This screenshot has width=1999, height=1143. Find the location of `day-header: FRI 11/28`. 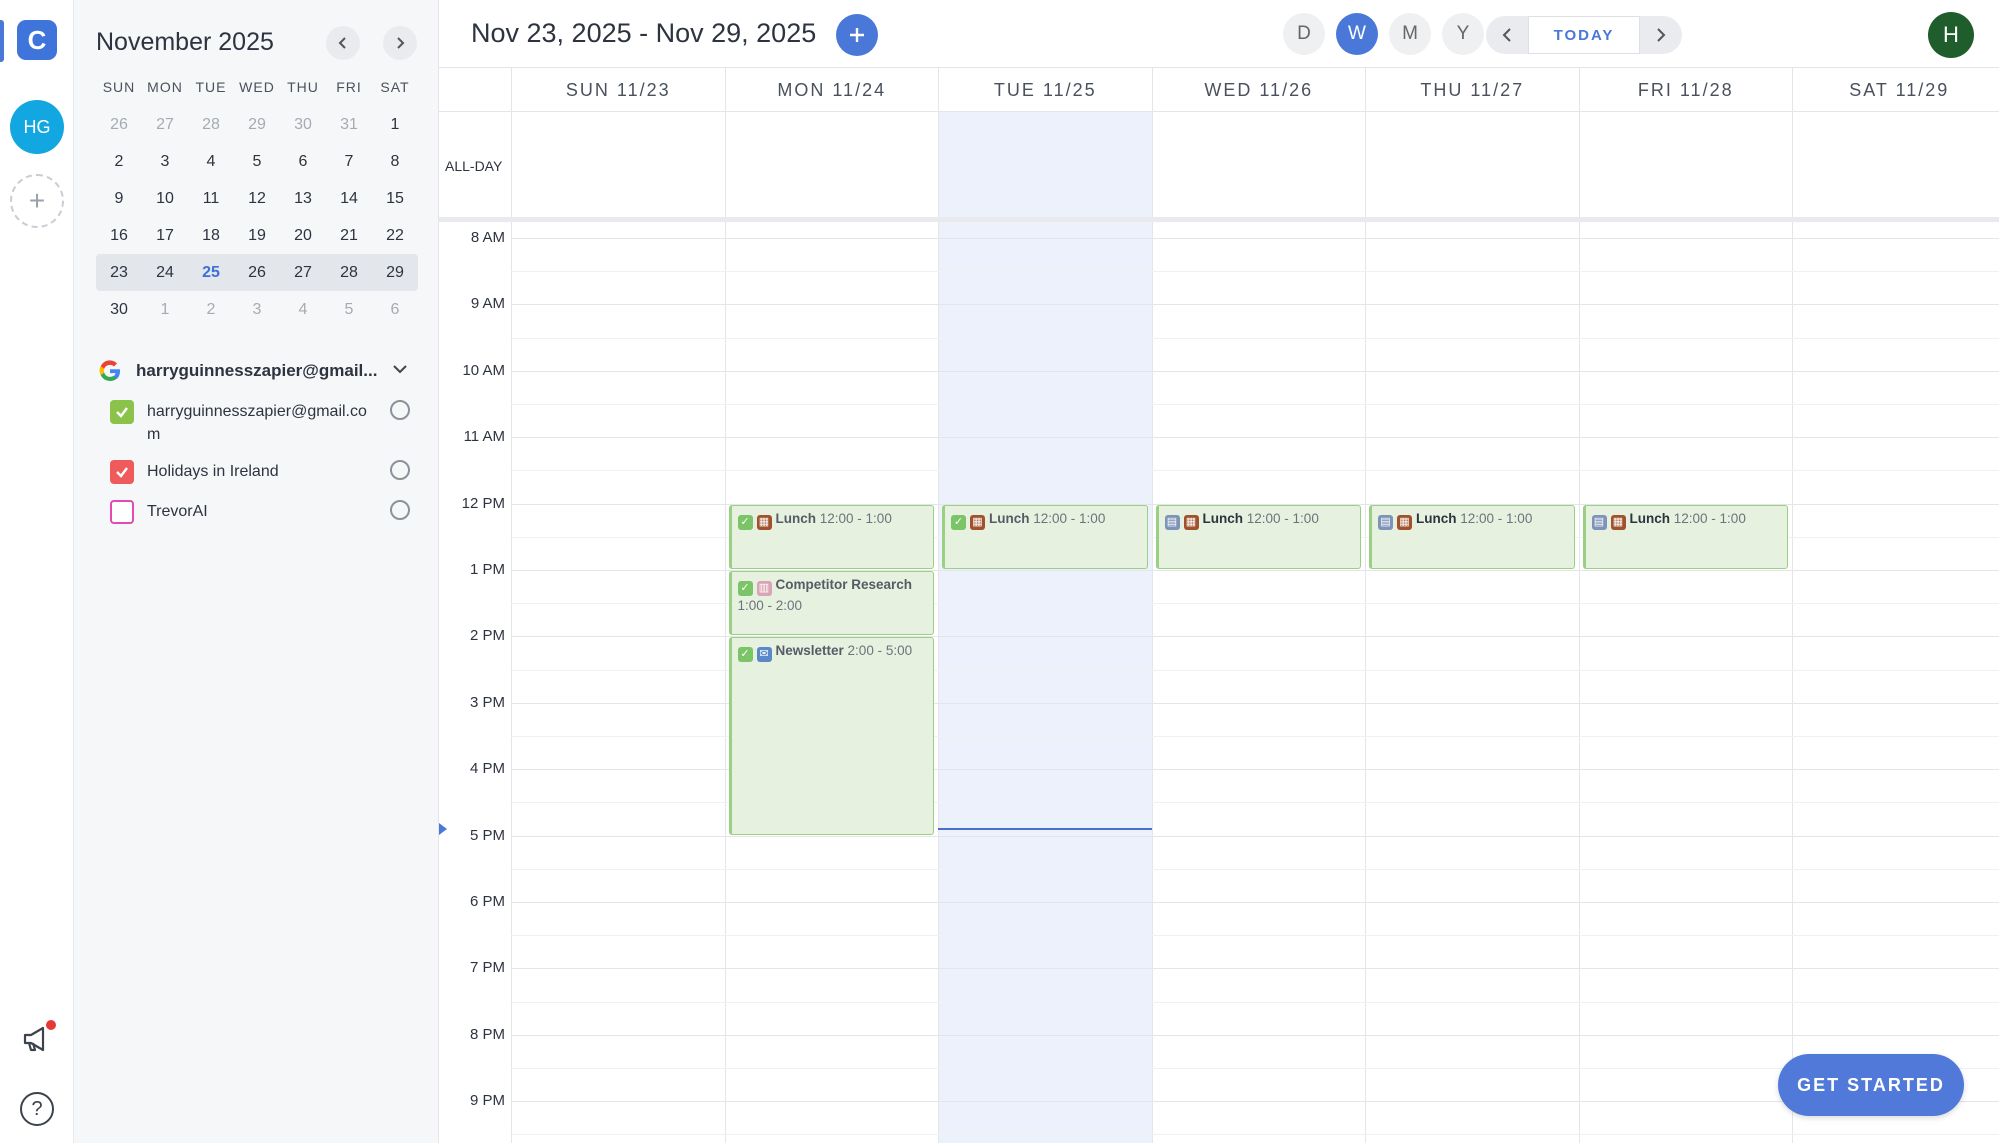

day-header: FRI 11/28 is located at coordinates (1685, 90).